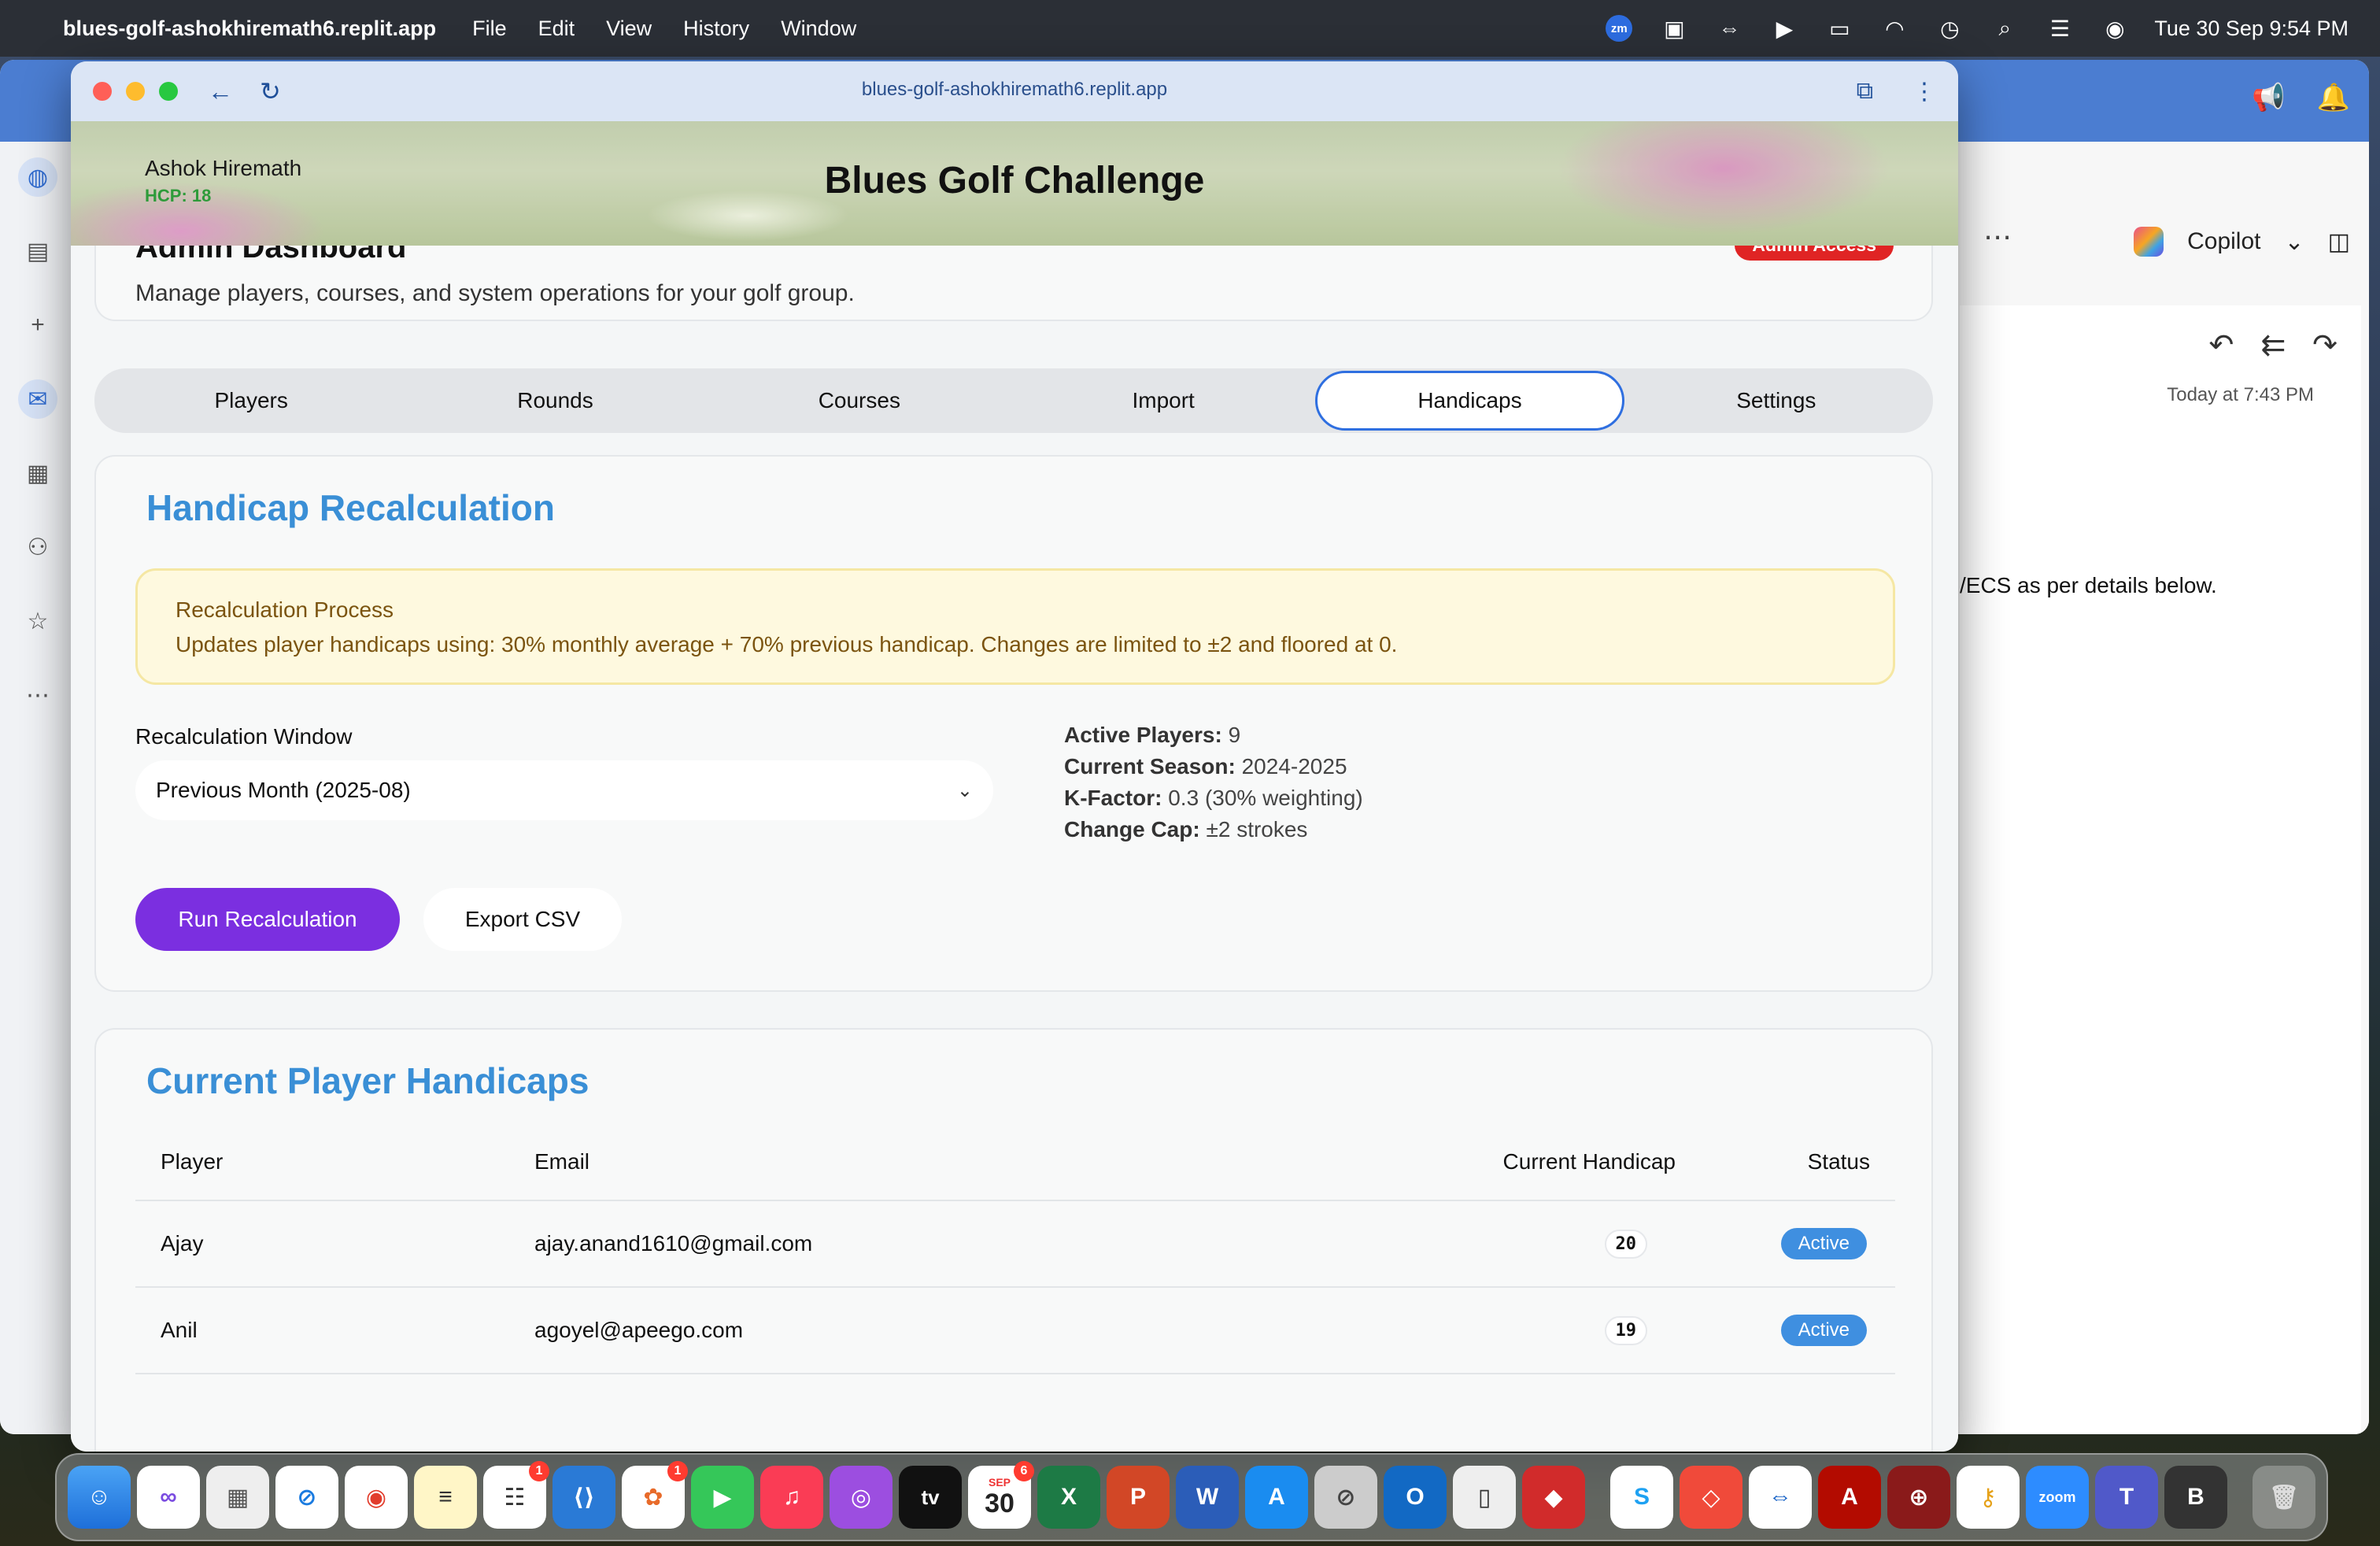 This screenshot has width=2380, height=1546. What do you see at coordinates (629, 29) in the screenshot?
I see `menu-view: View` at bounding box center [629, 29].